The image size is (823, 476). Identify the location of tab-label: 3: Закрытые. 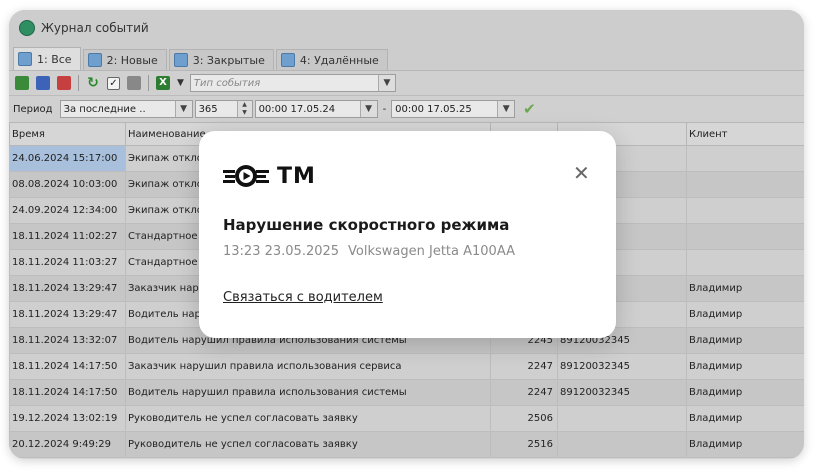
(228, 60).